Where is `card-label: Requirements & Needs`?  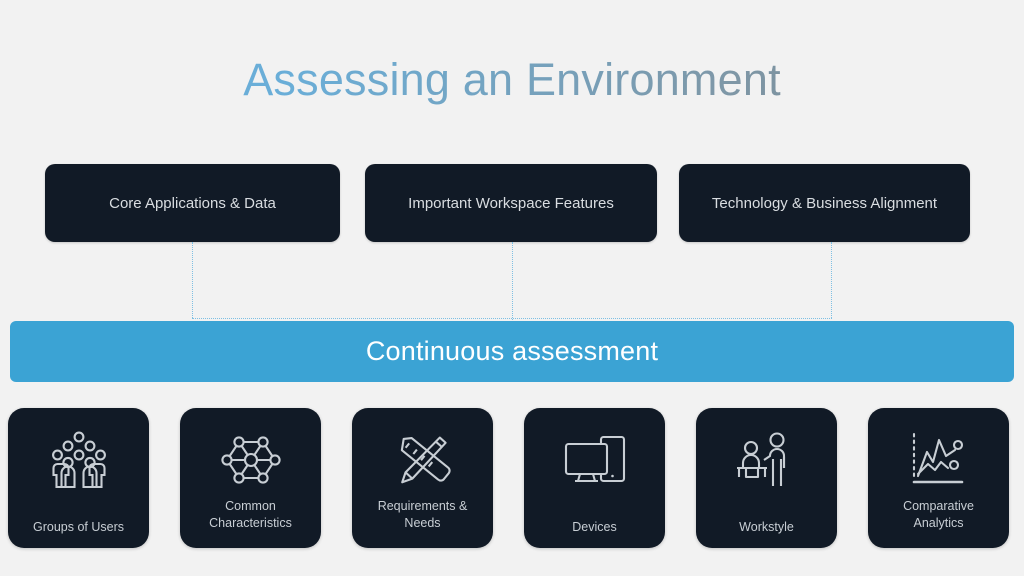 card-label: Requirements & Needs is located at coordinates (422, 514).